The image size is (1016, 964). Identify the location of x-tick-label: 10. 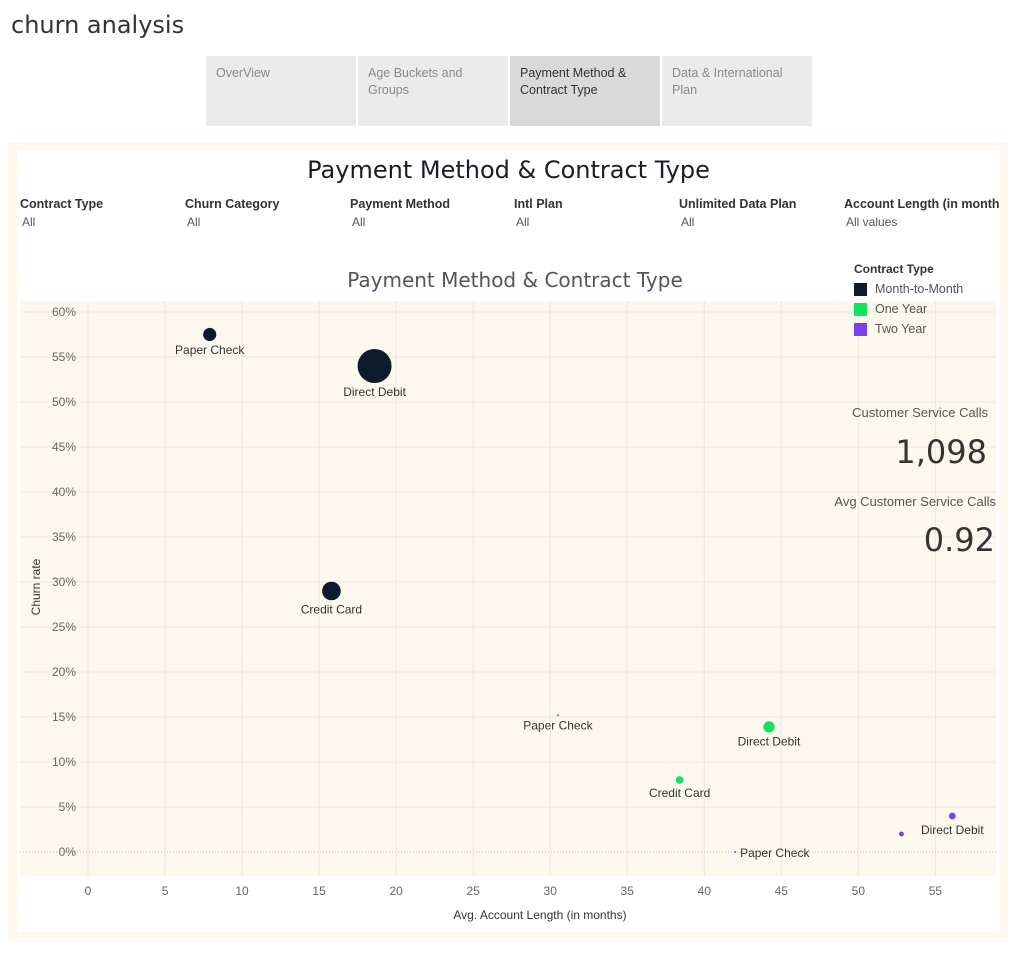
(242, 891).